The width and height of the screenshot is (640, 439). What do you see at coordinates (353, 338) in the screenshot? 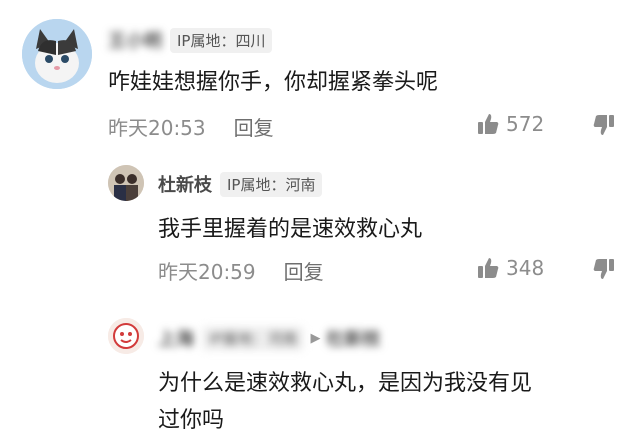
I see `reply-to-username: 杜新枝` at bounding box center [353, 338].